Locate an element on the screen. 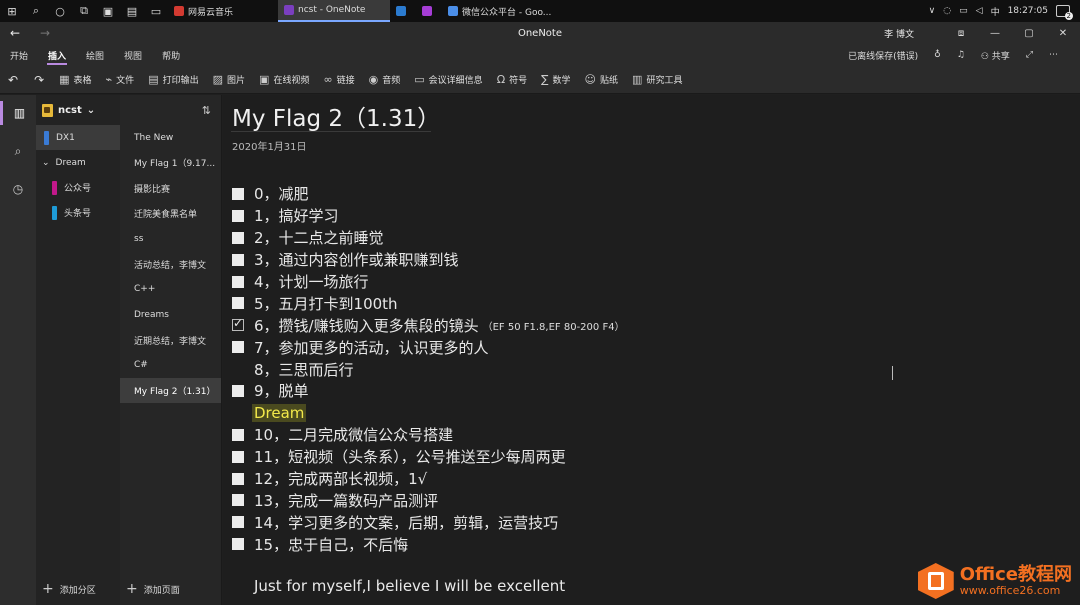 The width and height of the screenshot is (1080, 605). back-arrow-icon: ← is located at coordinates (15, 33).